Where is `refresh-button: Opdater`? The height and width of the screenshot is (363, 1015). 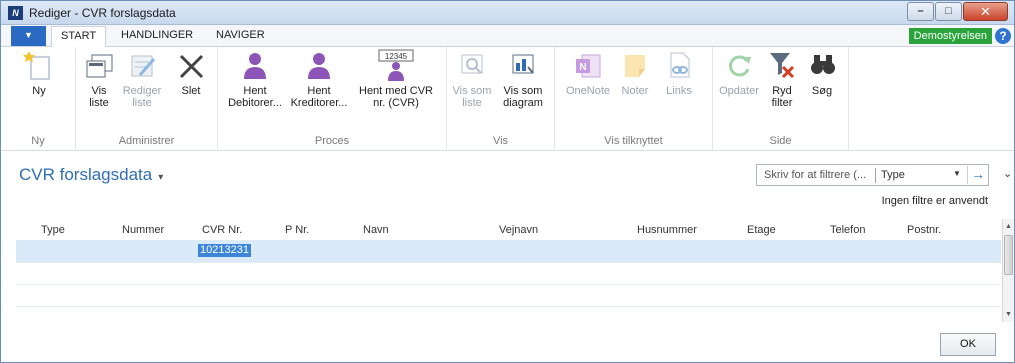
refresh-button: Opdater is located at coordinates (739, 73).